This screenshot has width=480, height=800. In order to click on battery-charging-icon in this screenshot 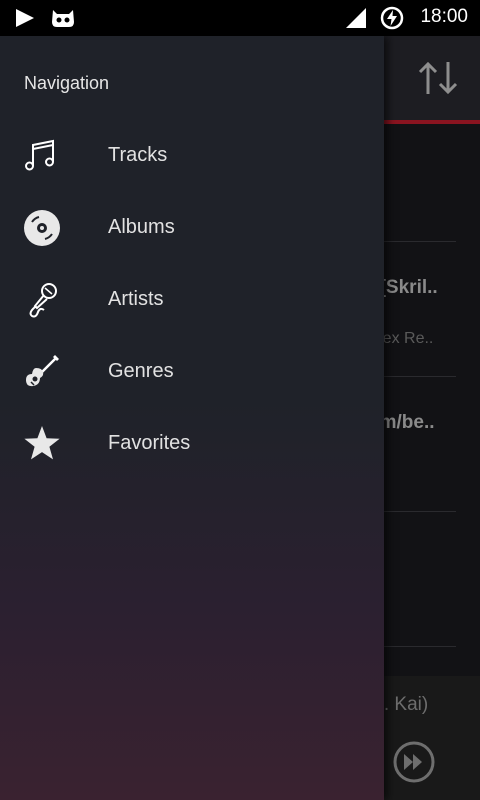, I will do `click(392, 18)`.